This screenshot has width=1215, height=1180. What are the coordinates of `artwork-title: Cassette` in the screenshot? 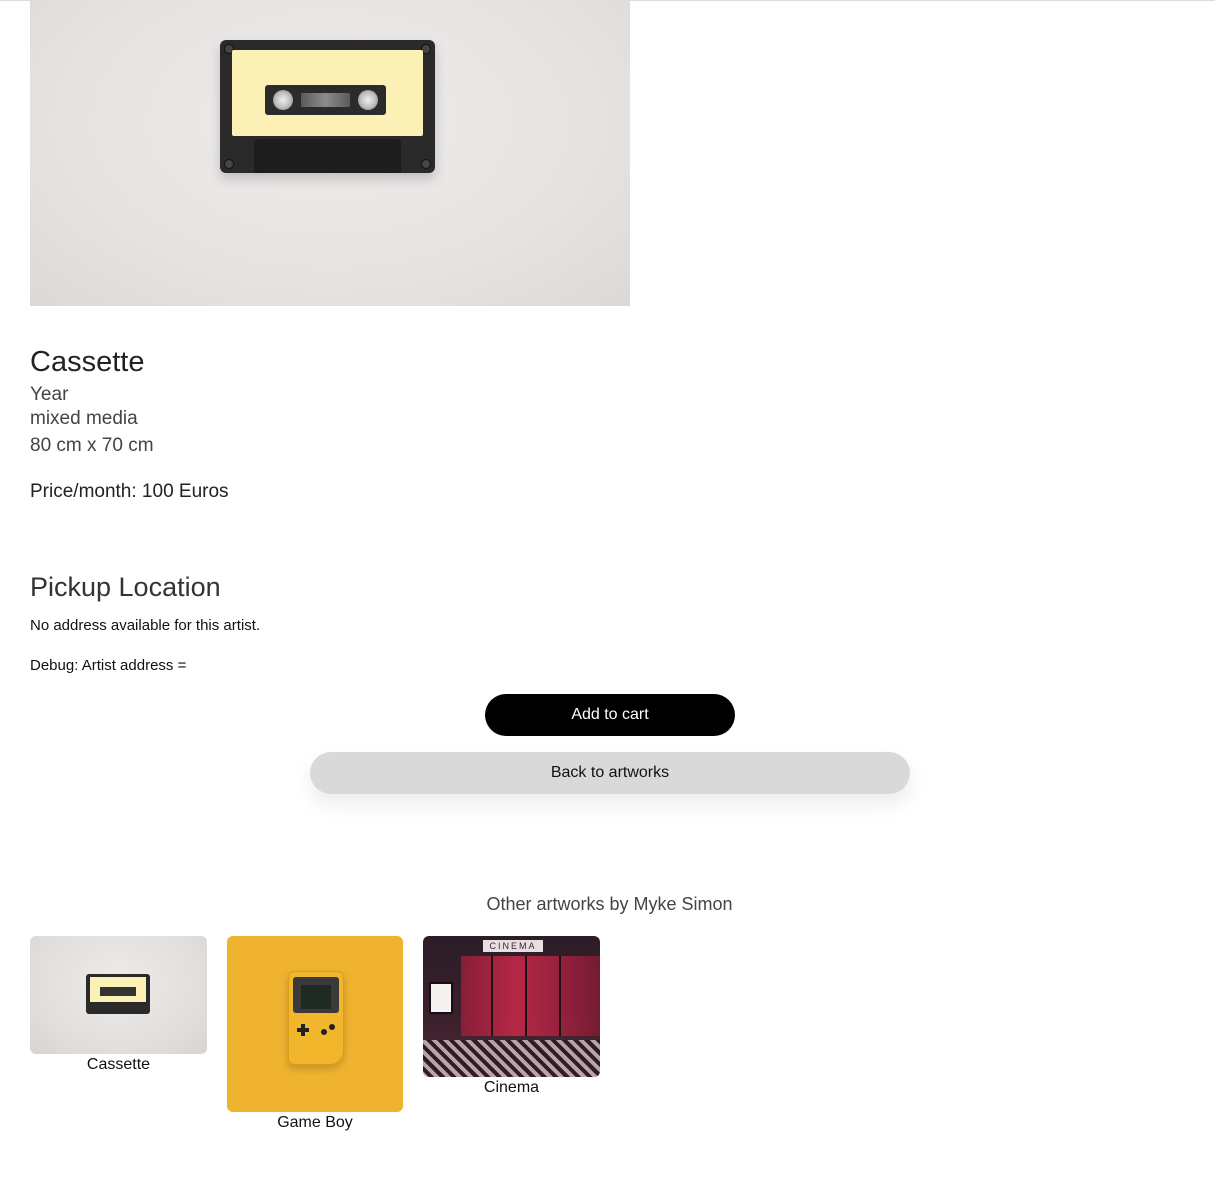 It's located at (87, 362).